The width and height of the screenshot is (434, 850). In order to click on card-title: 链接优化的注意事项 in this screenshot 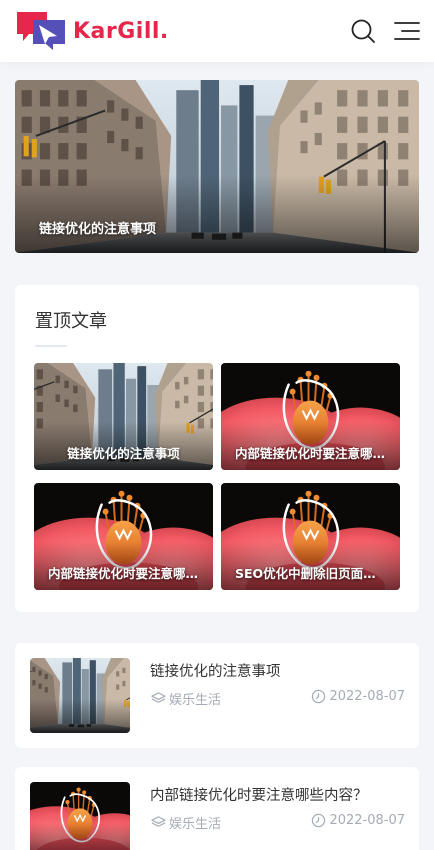, I will do `click(123, 452)`.